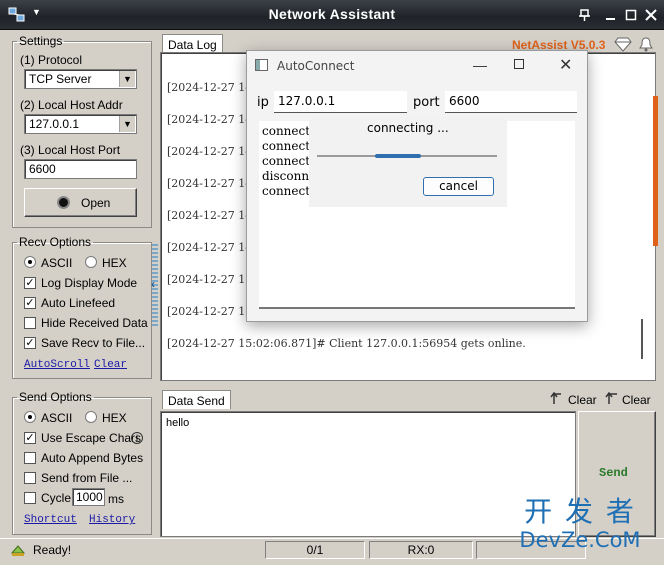 Image resolution: width=664 pixels, height=565 pixels. Describe the element at coordinates (261, 65) in the screenshot. I see `dialog-window-icon` at that location.